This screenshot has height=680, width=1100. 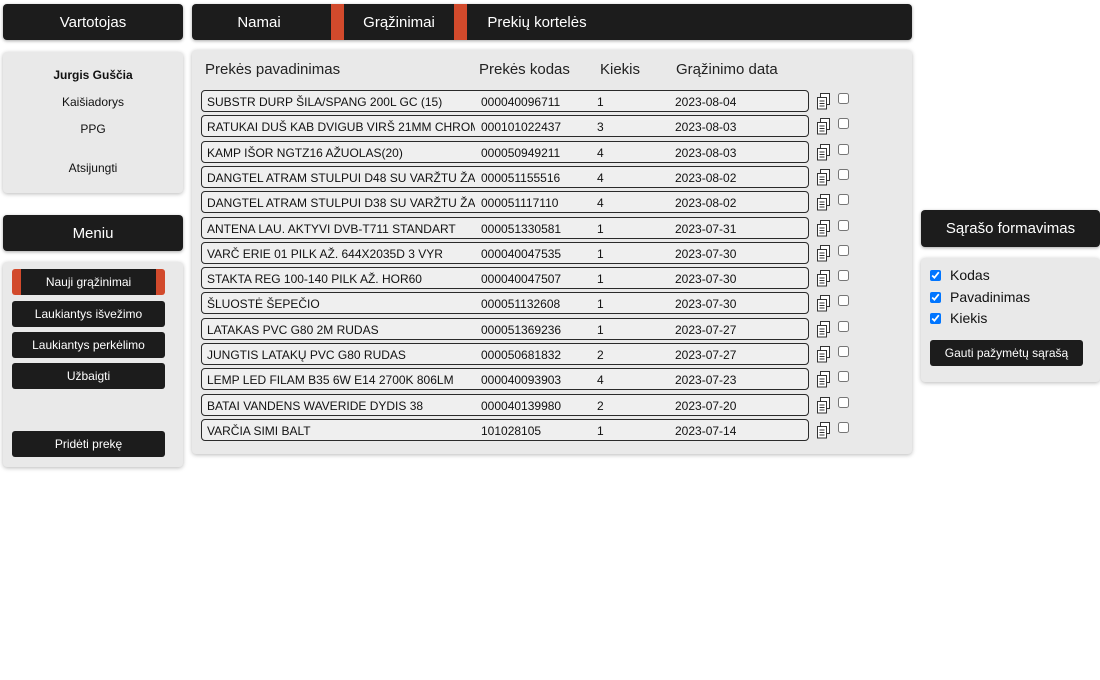 What do you see at coordinates (706, 406) in the screenshot?
I see `cell-return-date: 2023-07-20` at bounding box center [706, 406].